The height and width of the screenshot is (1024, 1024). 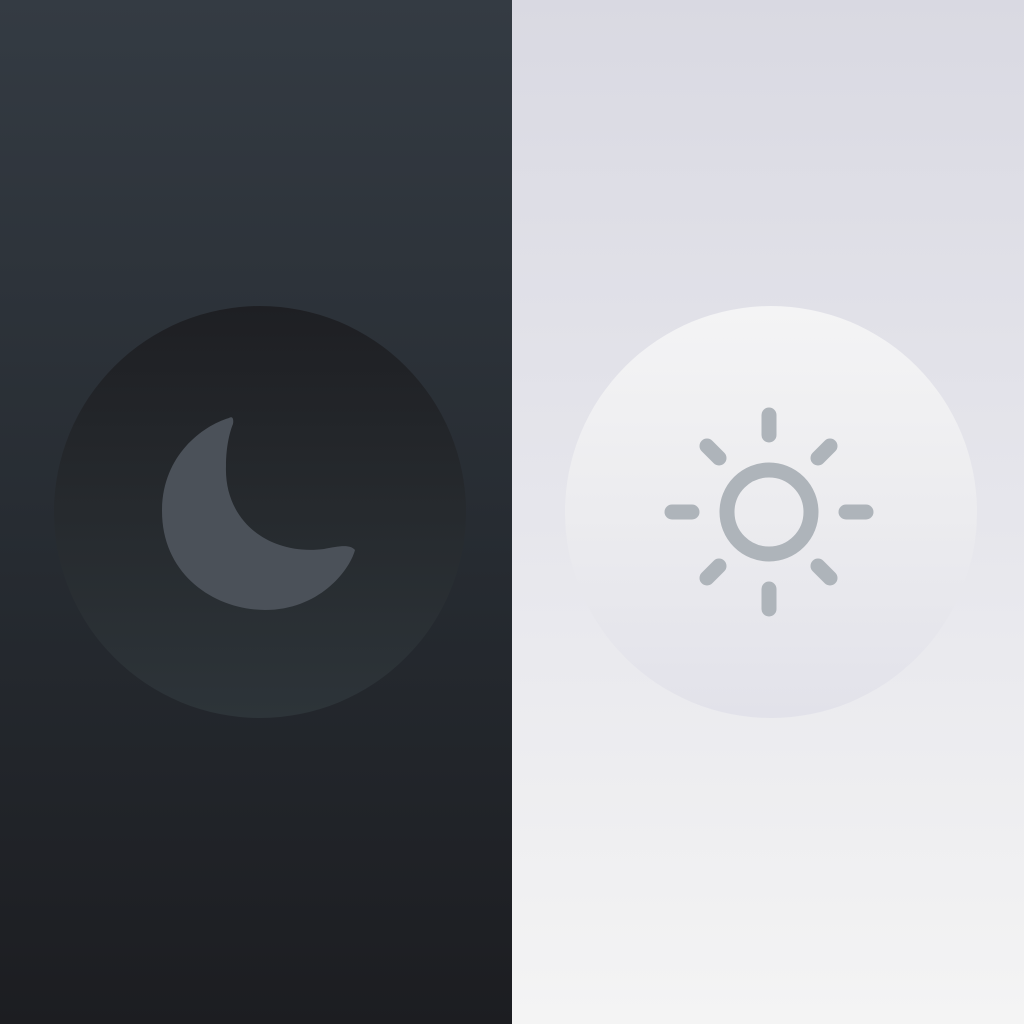 I want to click on sun-icon, so click(x=769, y=512).